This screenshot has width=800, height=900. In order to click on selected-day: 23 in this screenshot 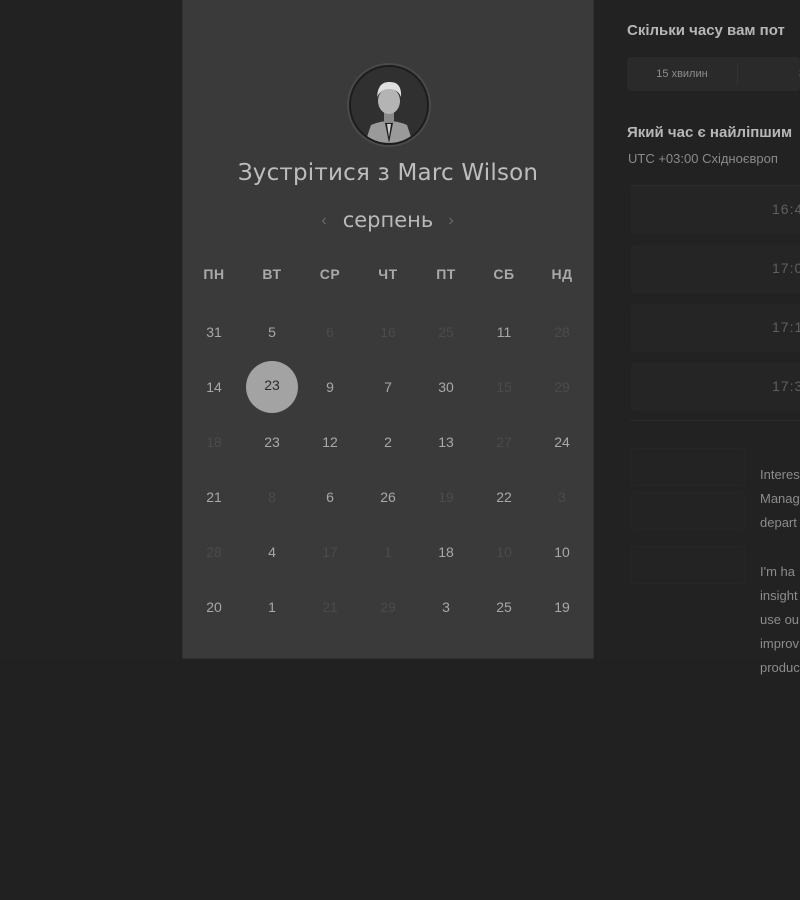, I will do `click(272, 387)`.